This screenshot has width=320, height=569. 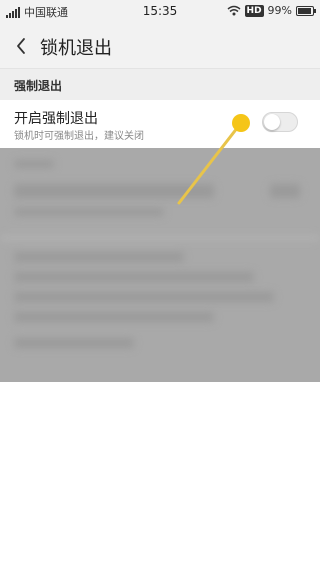 What do you see at coordinates (76, 48) in the screenshot?
I see `page-title: 锁机退出` at bounding box center [76, 48].